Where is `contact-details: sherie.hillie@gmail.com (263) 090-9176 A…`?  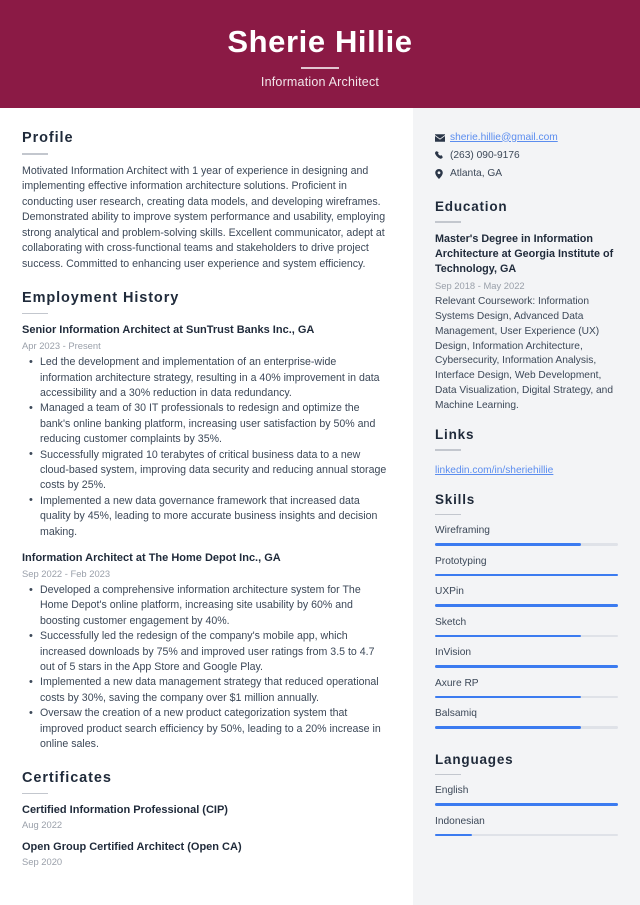 contact-details: sherie.hillie@gmail.com (263) 090-9176 A… is located at coordinates (526, 155).